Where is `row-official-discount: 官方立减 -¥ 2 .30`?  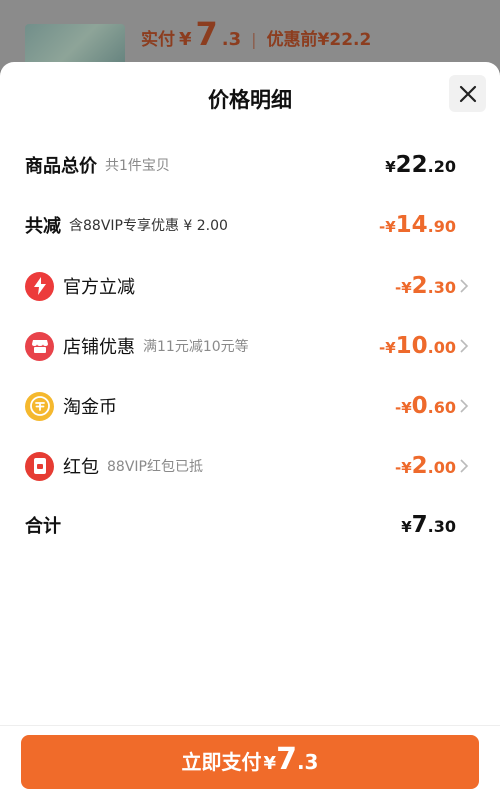 row-official-discount: 官方立减 -¥ 2 .30 is located at coordinates (250, 286).